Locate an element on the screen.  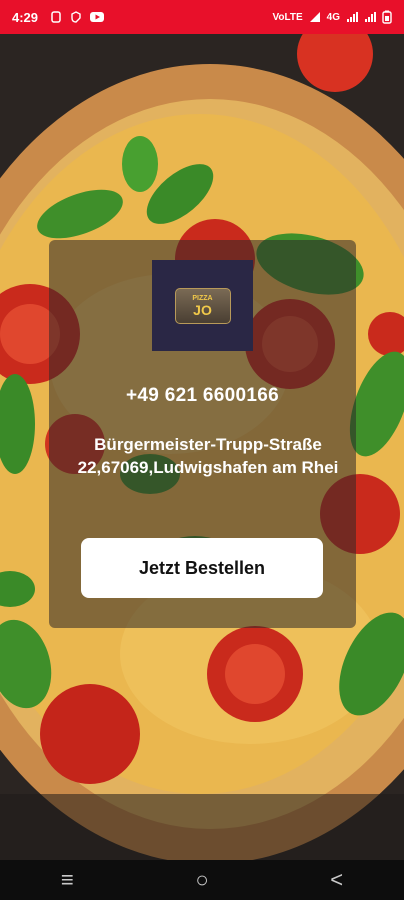
home-icon: ○ is located at coordinates (201, 880).